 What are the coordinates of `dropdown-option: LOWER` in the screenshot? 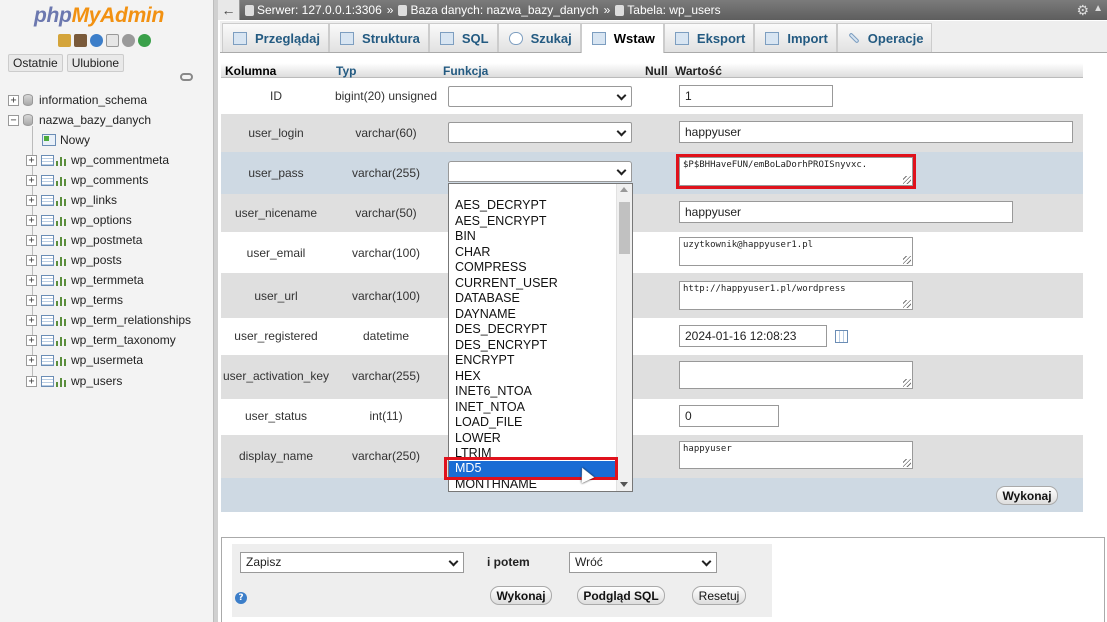 It's located at (533, 439).